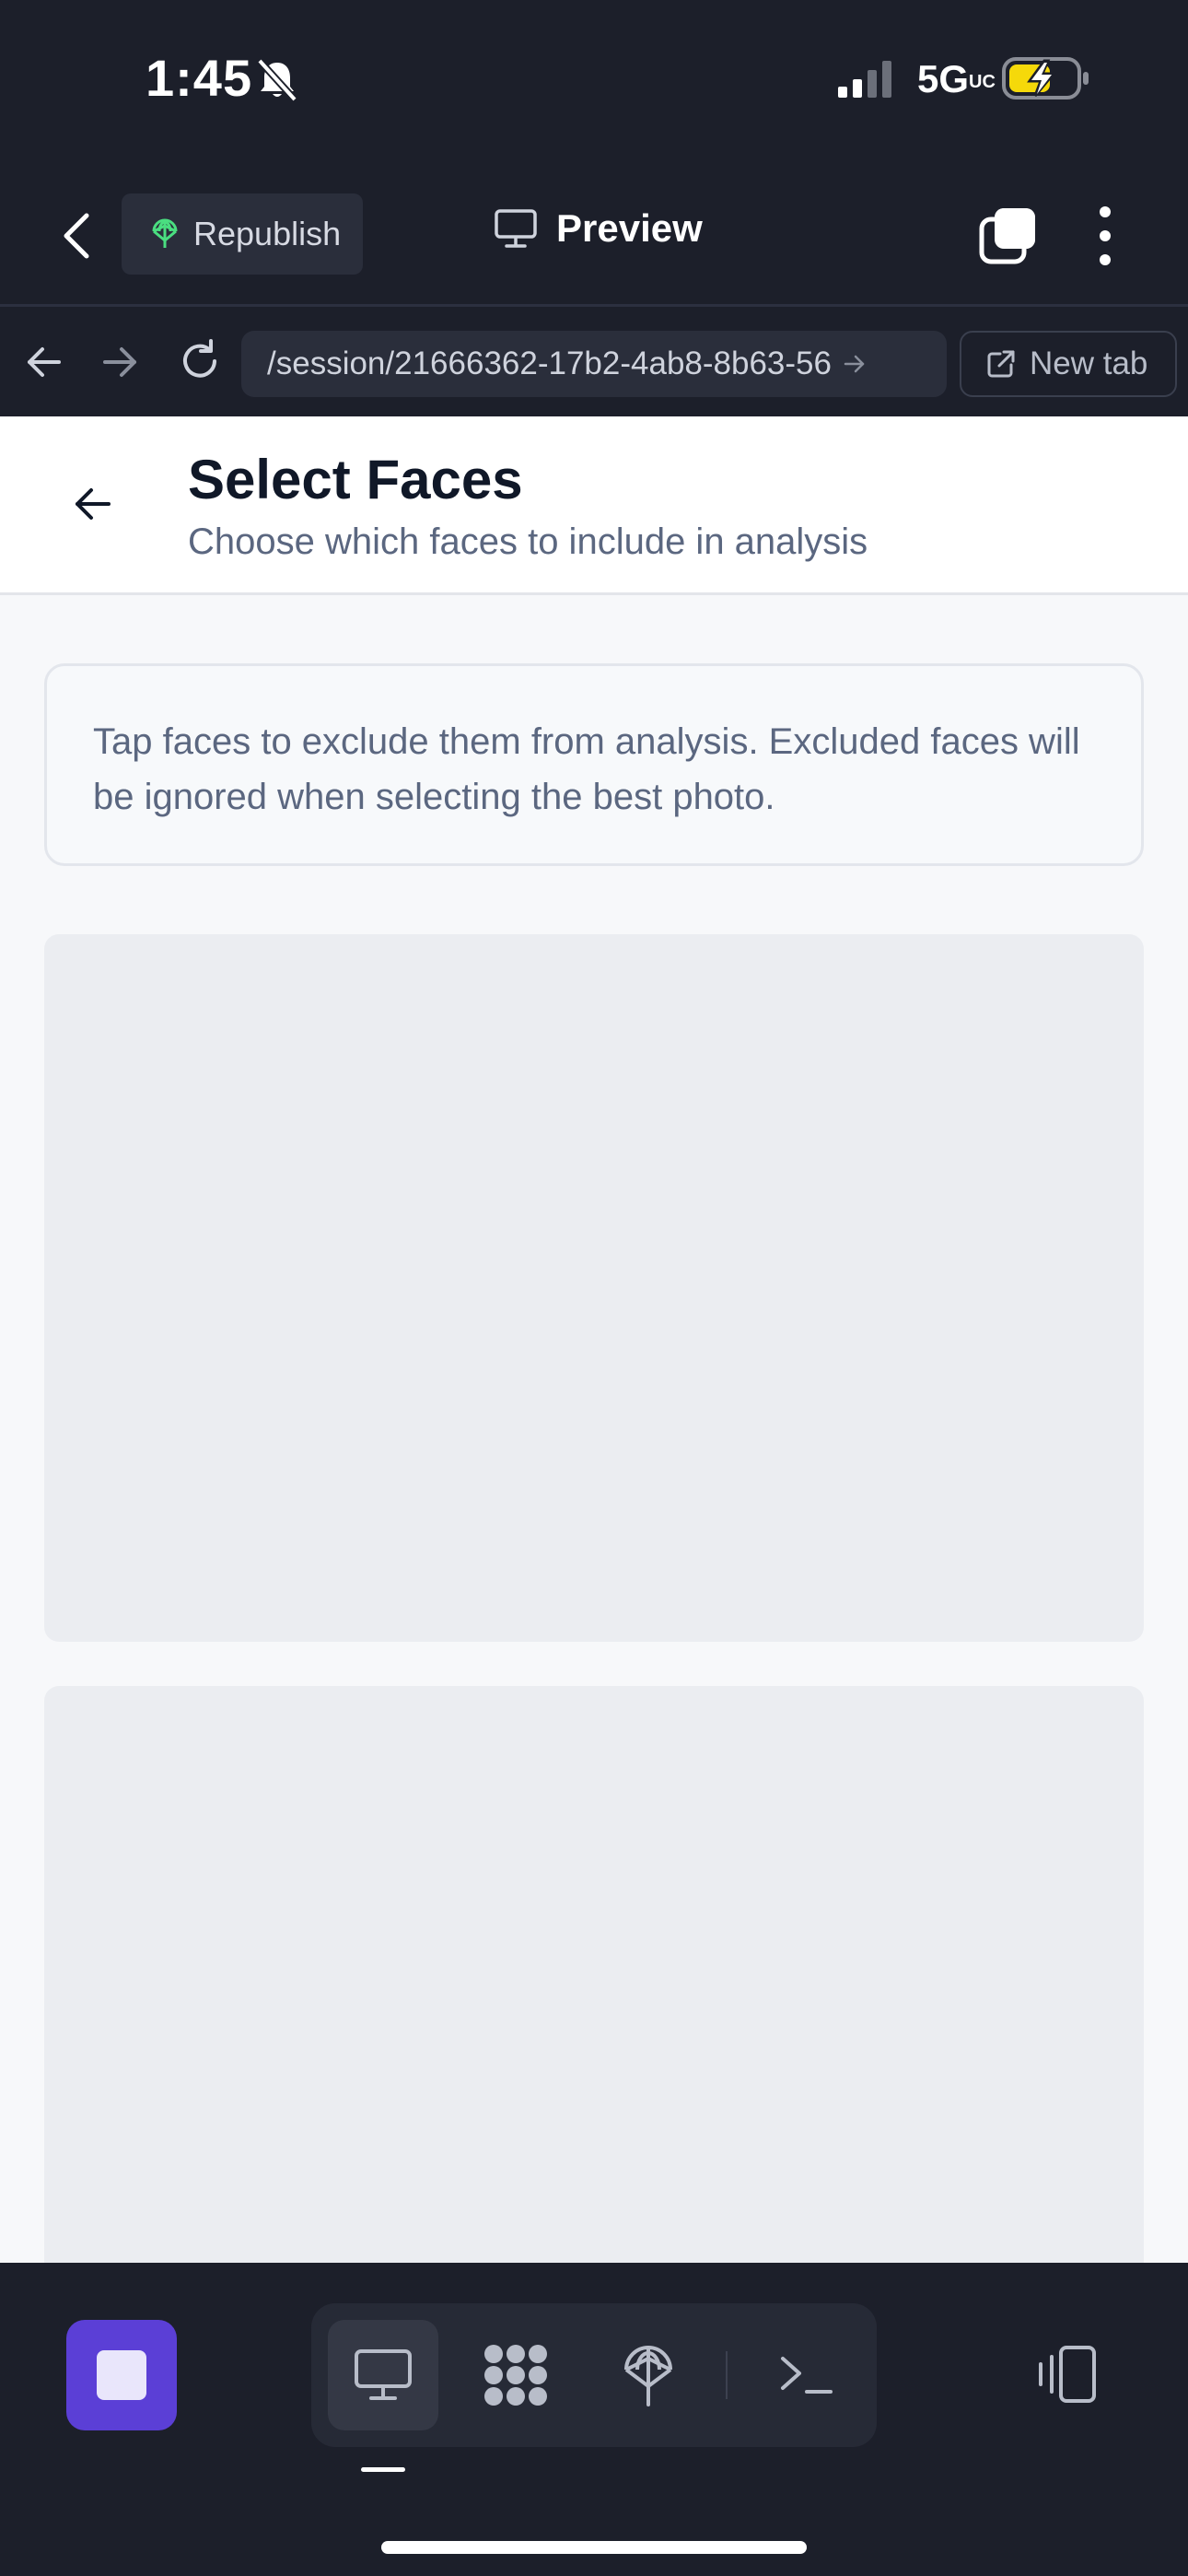 This screenshot has width=1188, height=2576. I want to click on preview-title: Preview, so click(598, 228).